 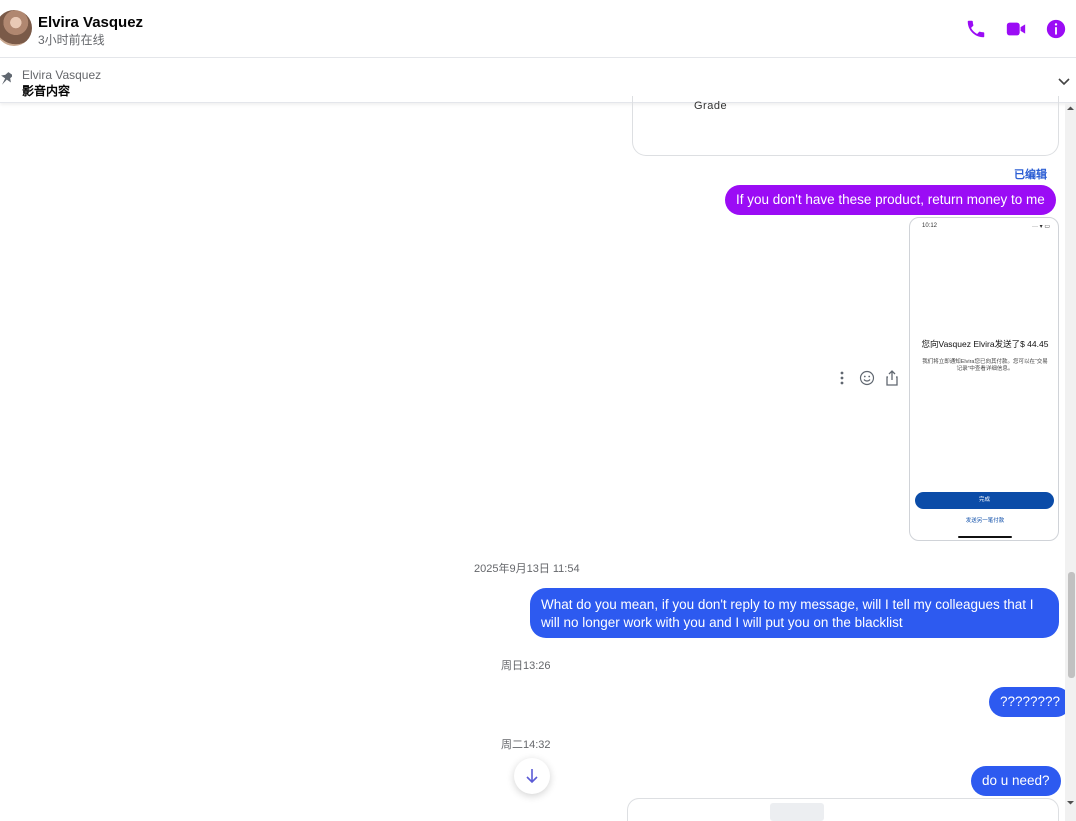 I want to click on scroll-to-bottom-button, so click(x=532, y=776).